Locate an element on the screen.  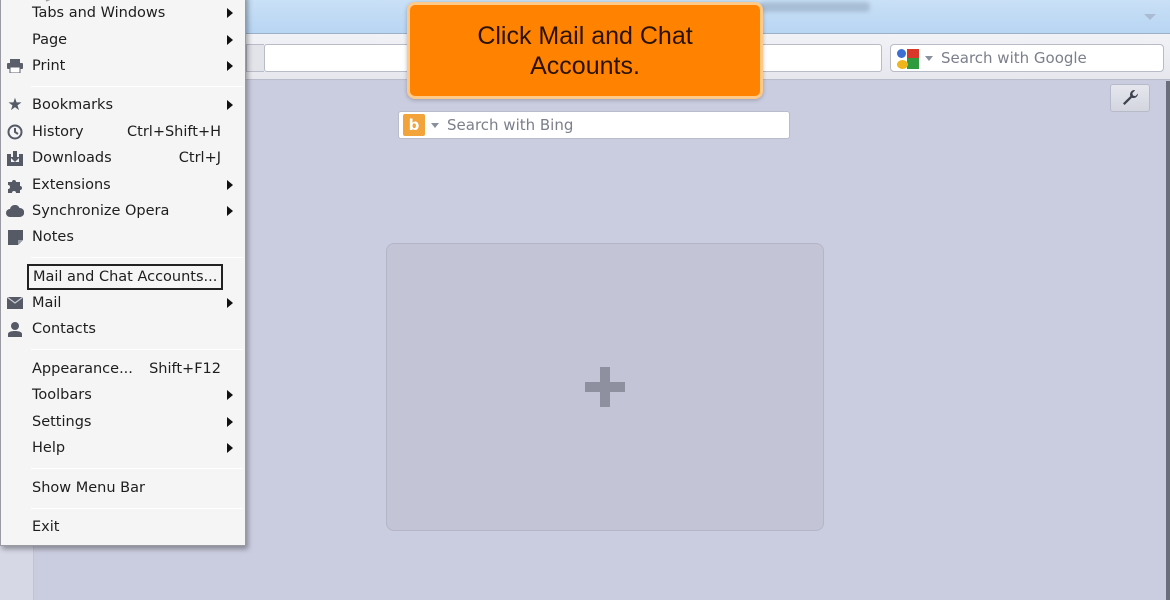
menu-item-appearance: Appearance... Shift+F12 is located at coordinates (123, 369).